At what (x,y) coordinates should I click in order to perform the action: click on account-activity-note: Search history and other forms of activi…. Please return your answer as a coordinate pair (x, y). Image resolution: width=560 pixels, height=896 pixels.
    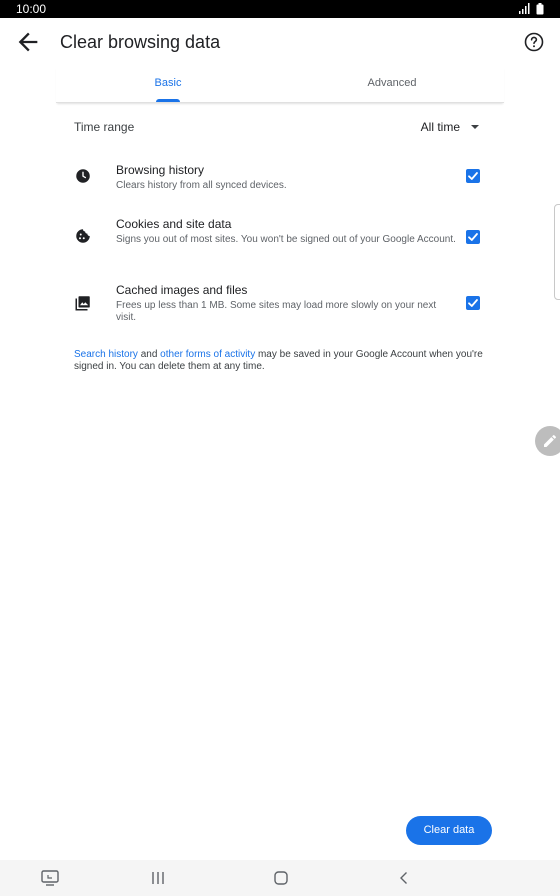
    Looking at the image, I should click on (279, 361).